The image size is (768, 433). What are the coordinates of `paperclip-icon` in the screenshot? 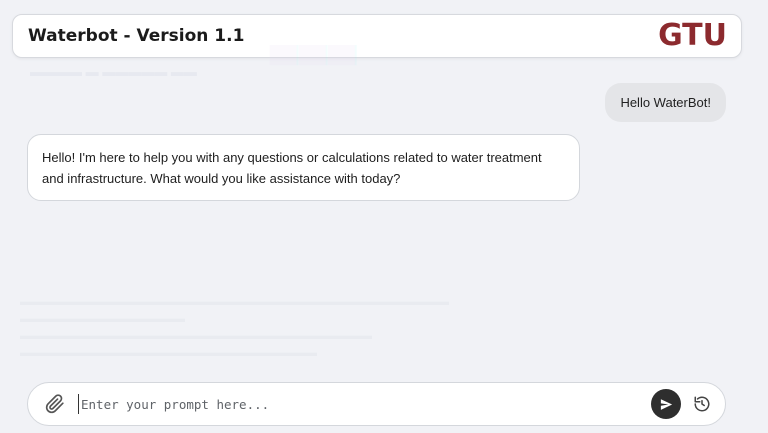 It's located at (55, 404).